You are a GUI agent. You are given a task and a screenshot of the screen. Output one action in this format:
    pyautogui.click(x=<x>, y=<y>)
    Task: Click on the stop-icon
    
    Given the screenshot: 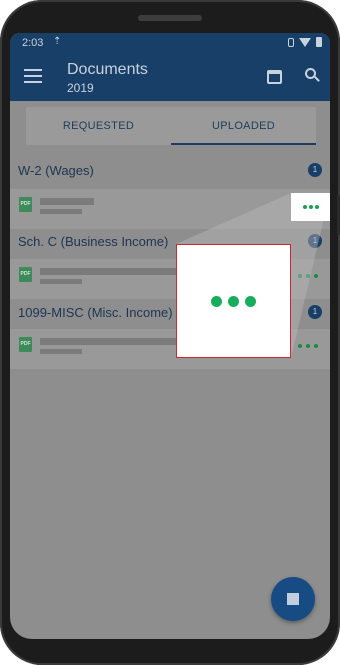 What is the action you would take?
    pyautogui.click(x=293, y=599)
    